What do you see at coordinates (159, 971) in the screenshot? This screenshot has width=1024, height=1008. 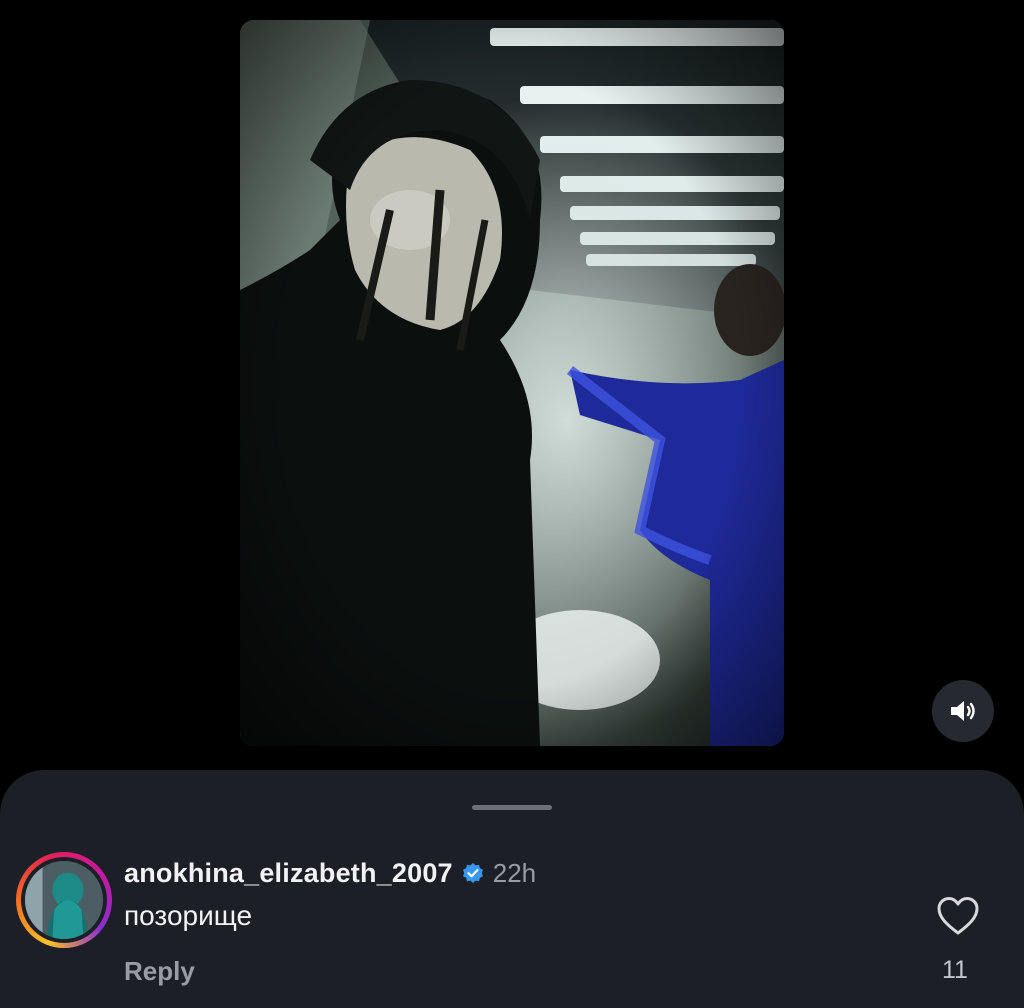 I see `reply-button: Reply` at bounding box center [159, 971].